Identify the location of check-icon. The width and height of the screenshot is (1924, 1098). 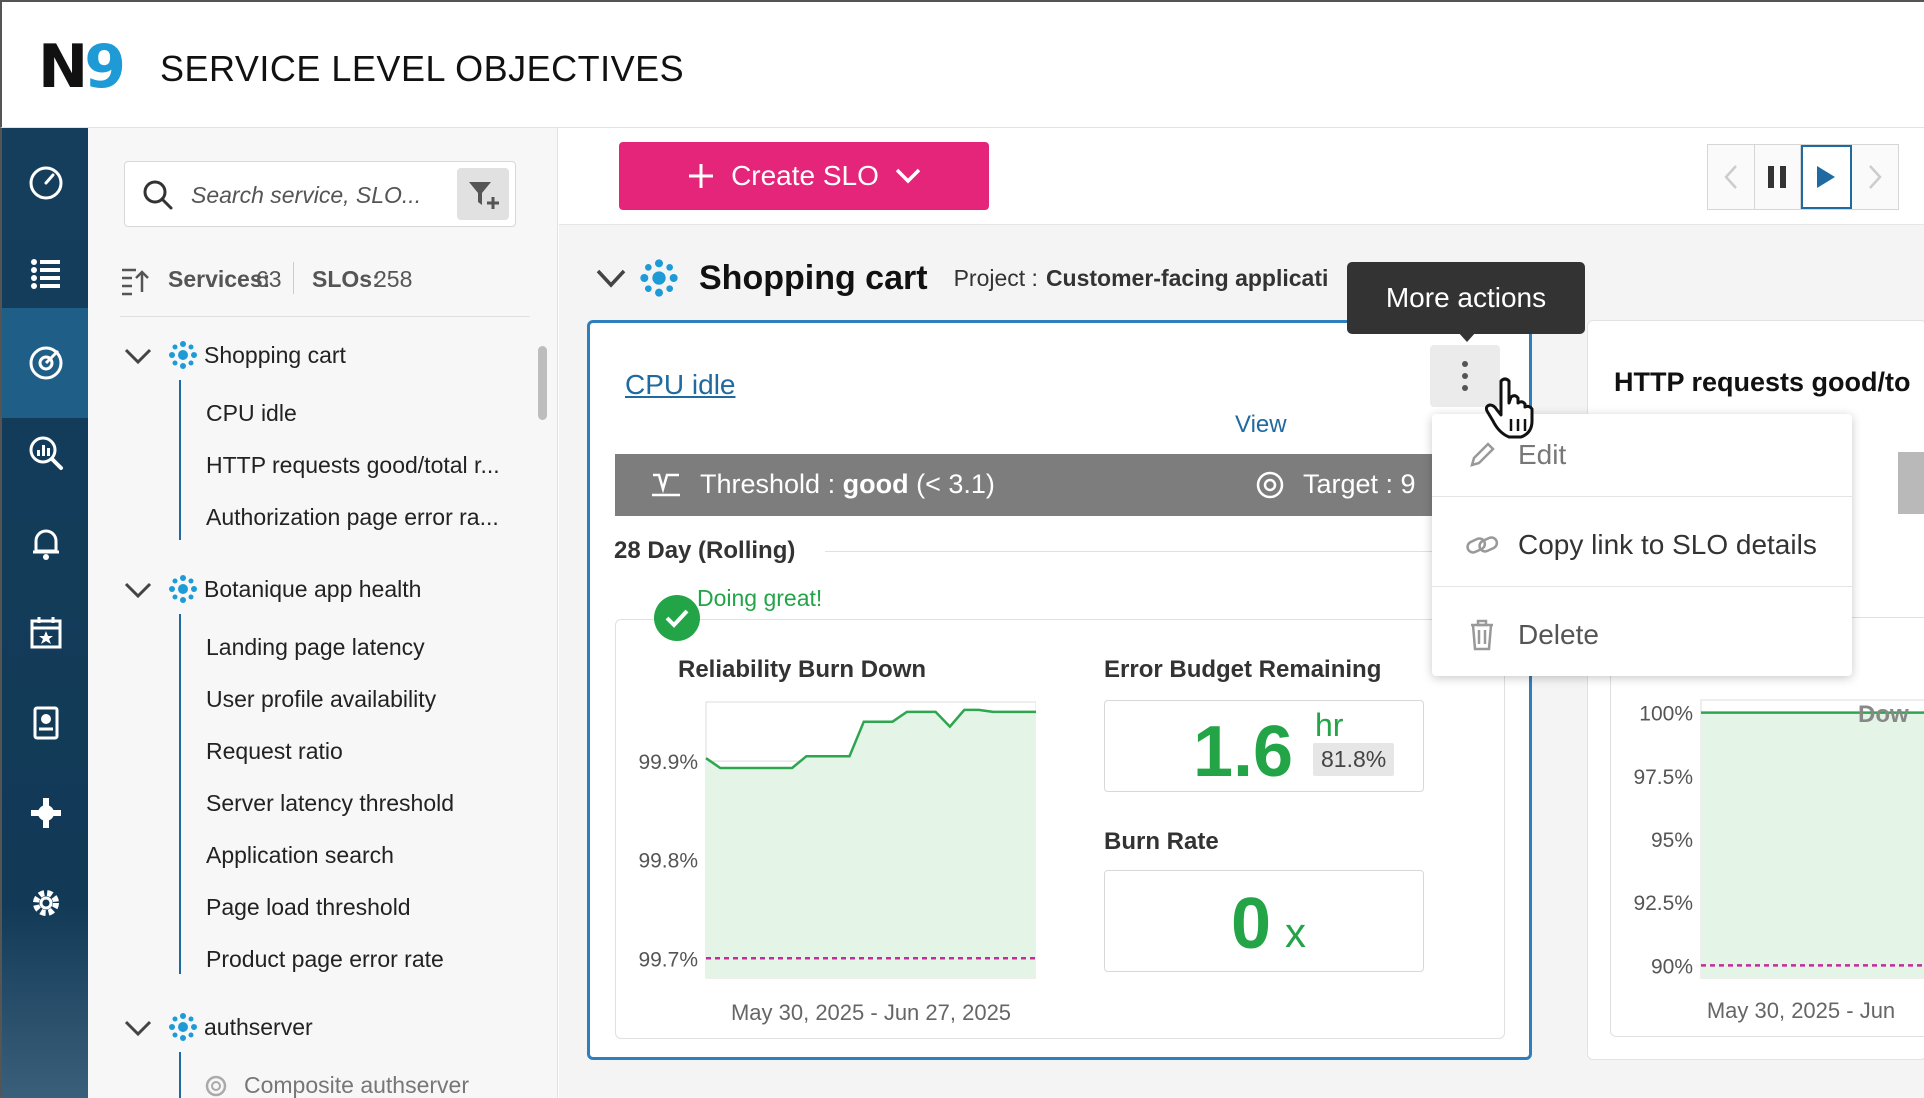
(677, 618).